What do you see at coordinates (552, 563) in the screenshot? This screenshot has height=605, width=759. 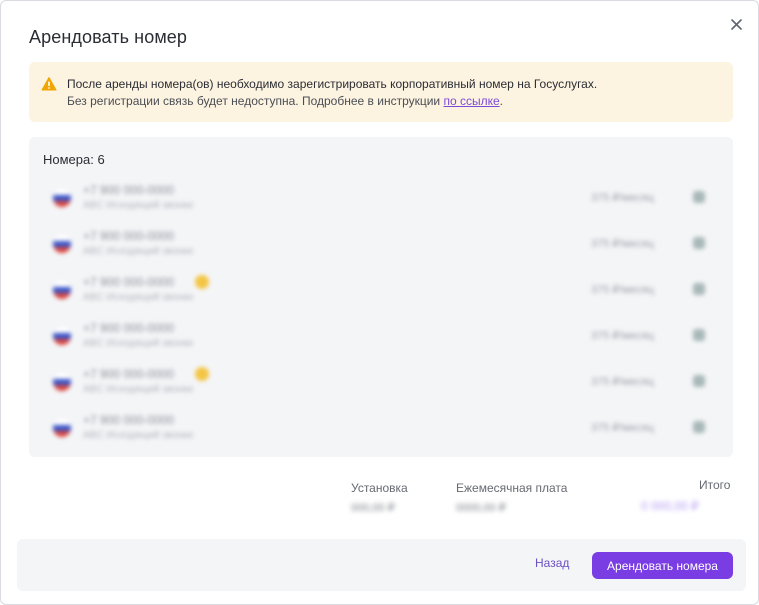 I see `back-button: Назад` at bounding box center [552, 563].